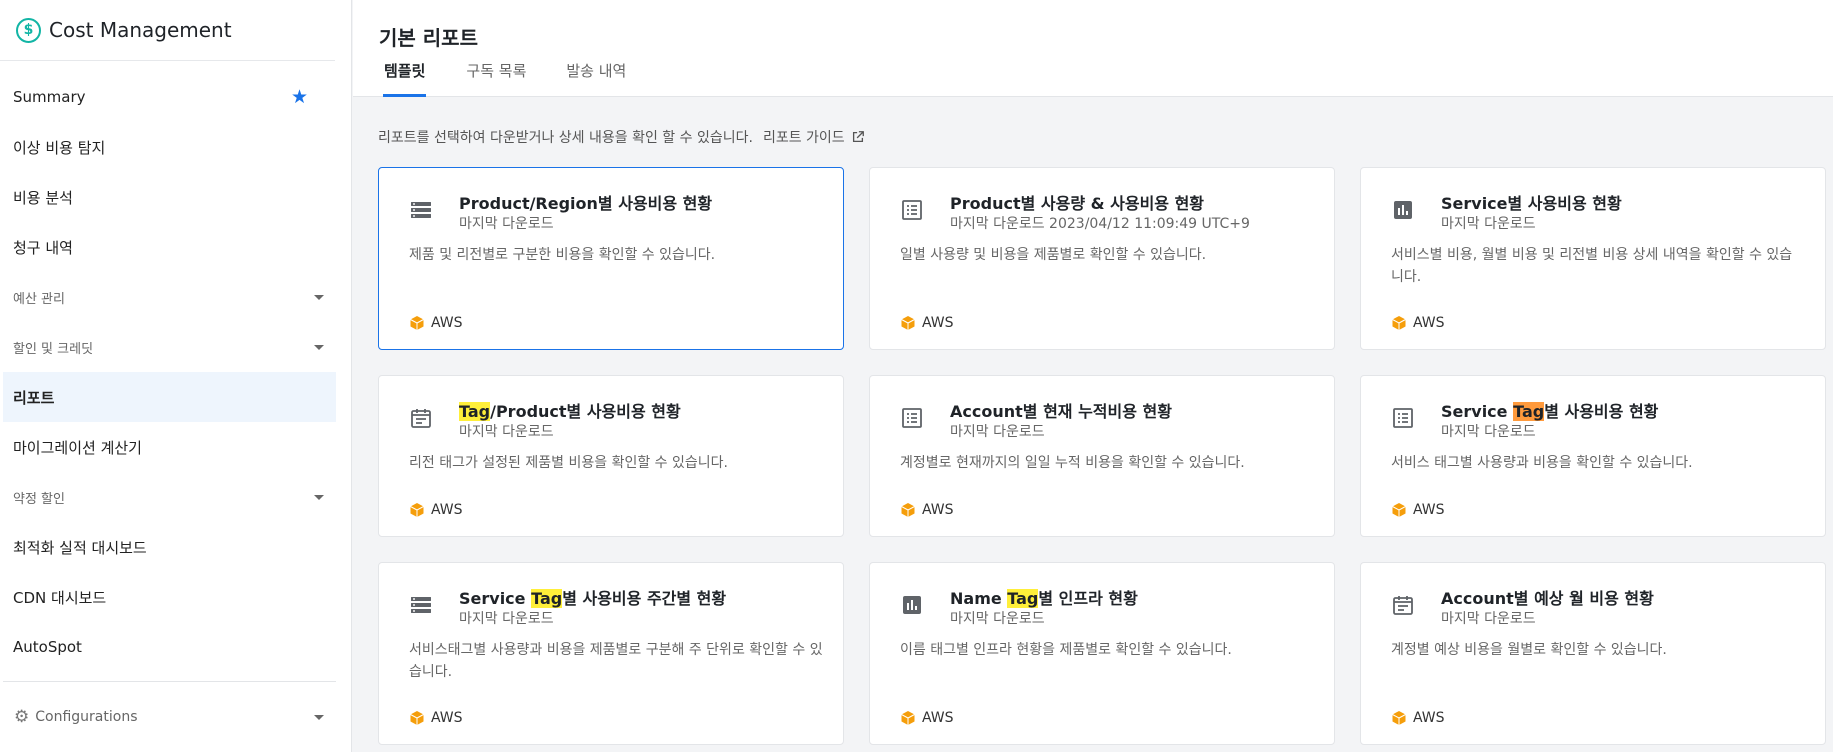  I want to click on page-title: 기본 리포트, so click(428, 38).